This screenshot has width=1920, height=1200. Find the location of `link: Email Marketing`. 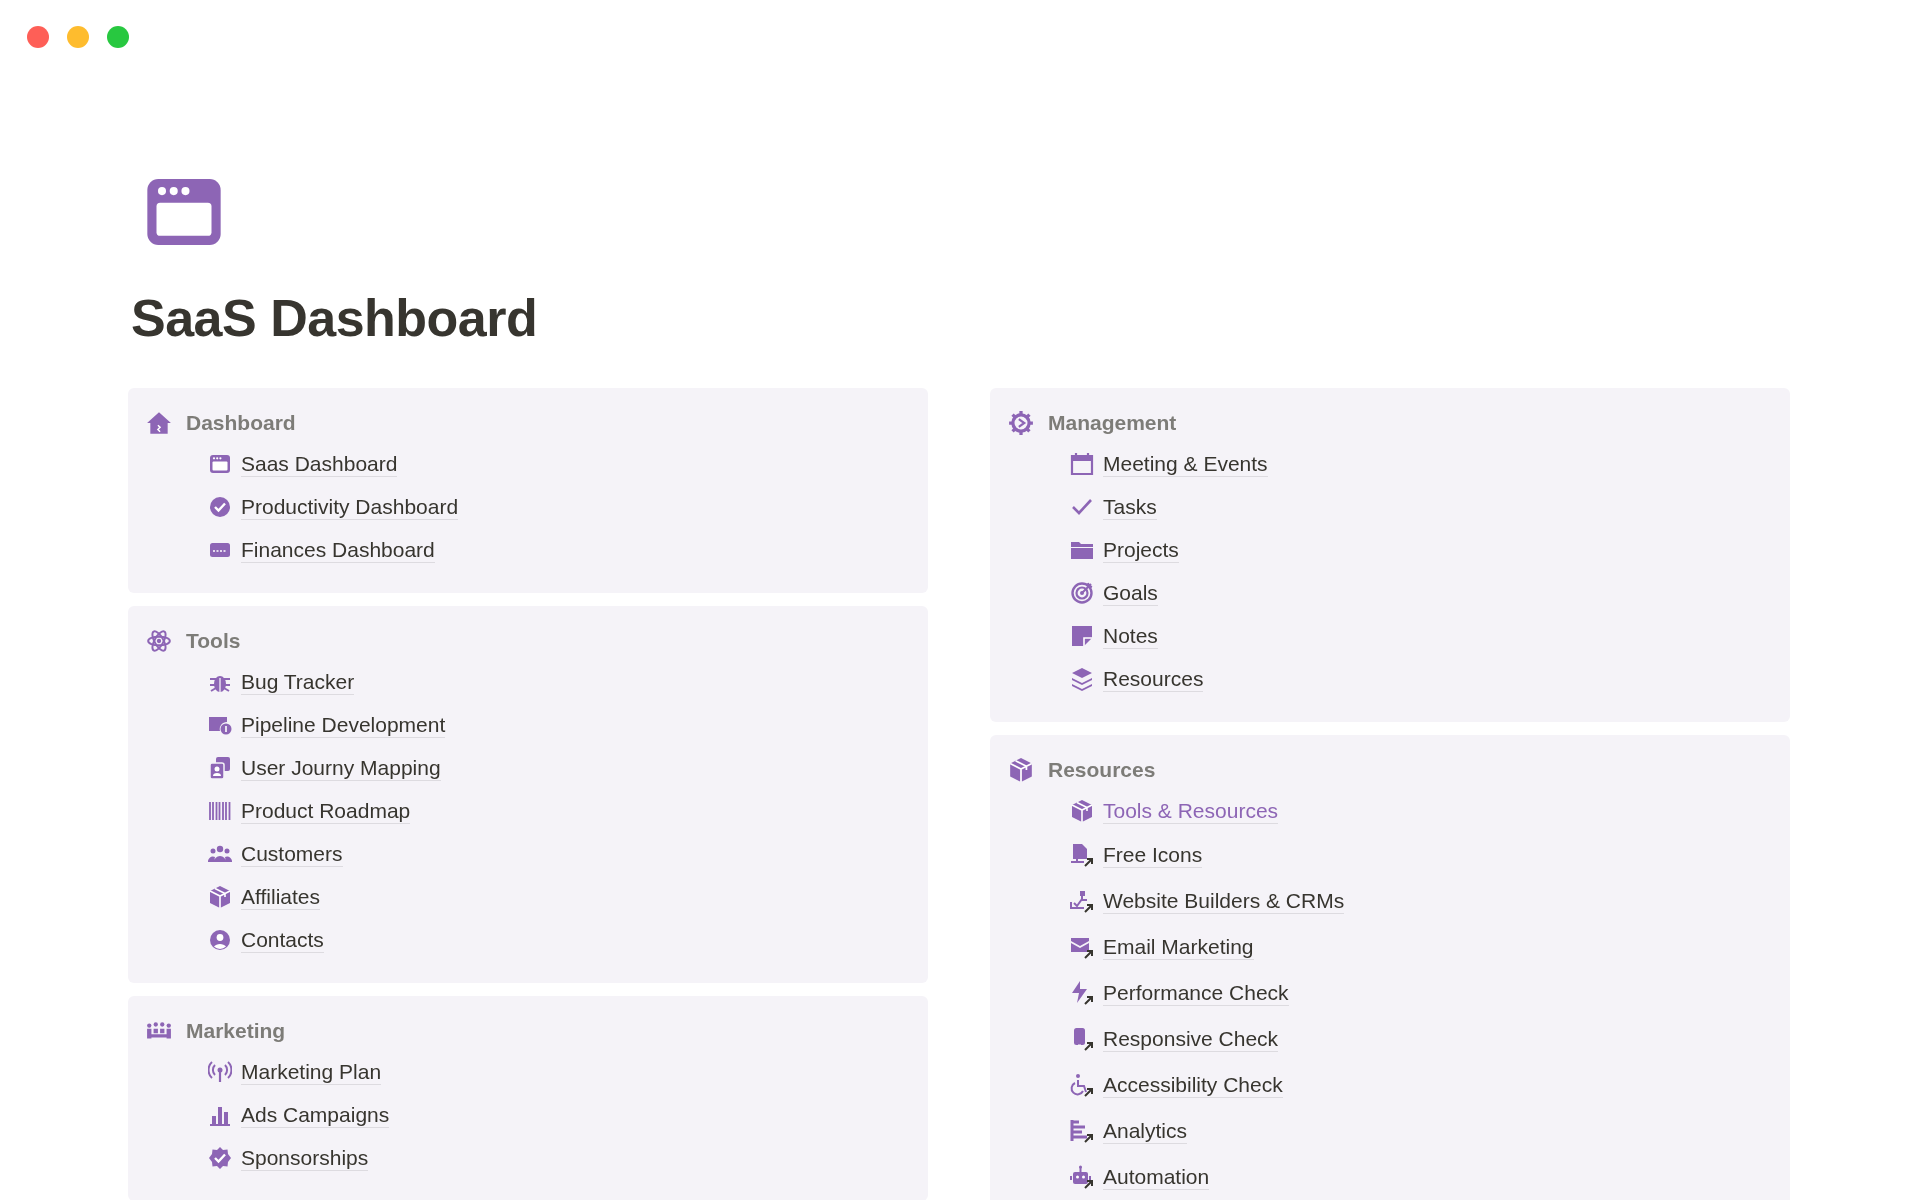

link: Email Marketing is located at coordinates (1178, 947).